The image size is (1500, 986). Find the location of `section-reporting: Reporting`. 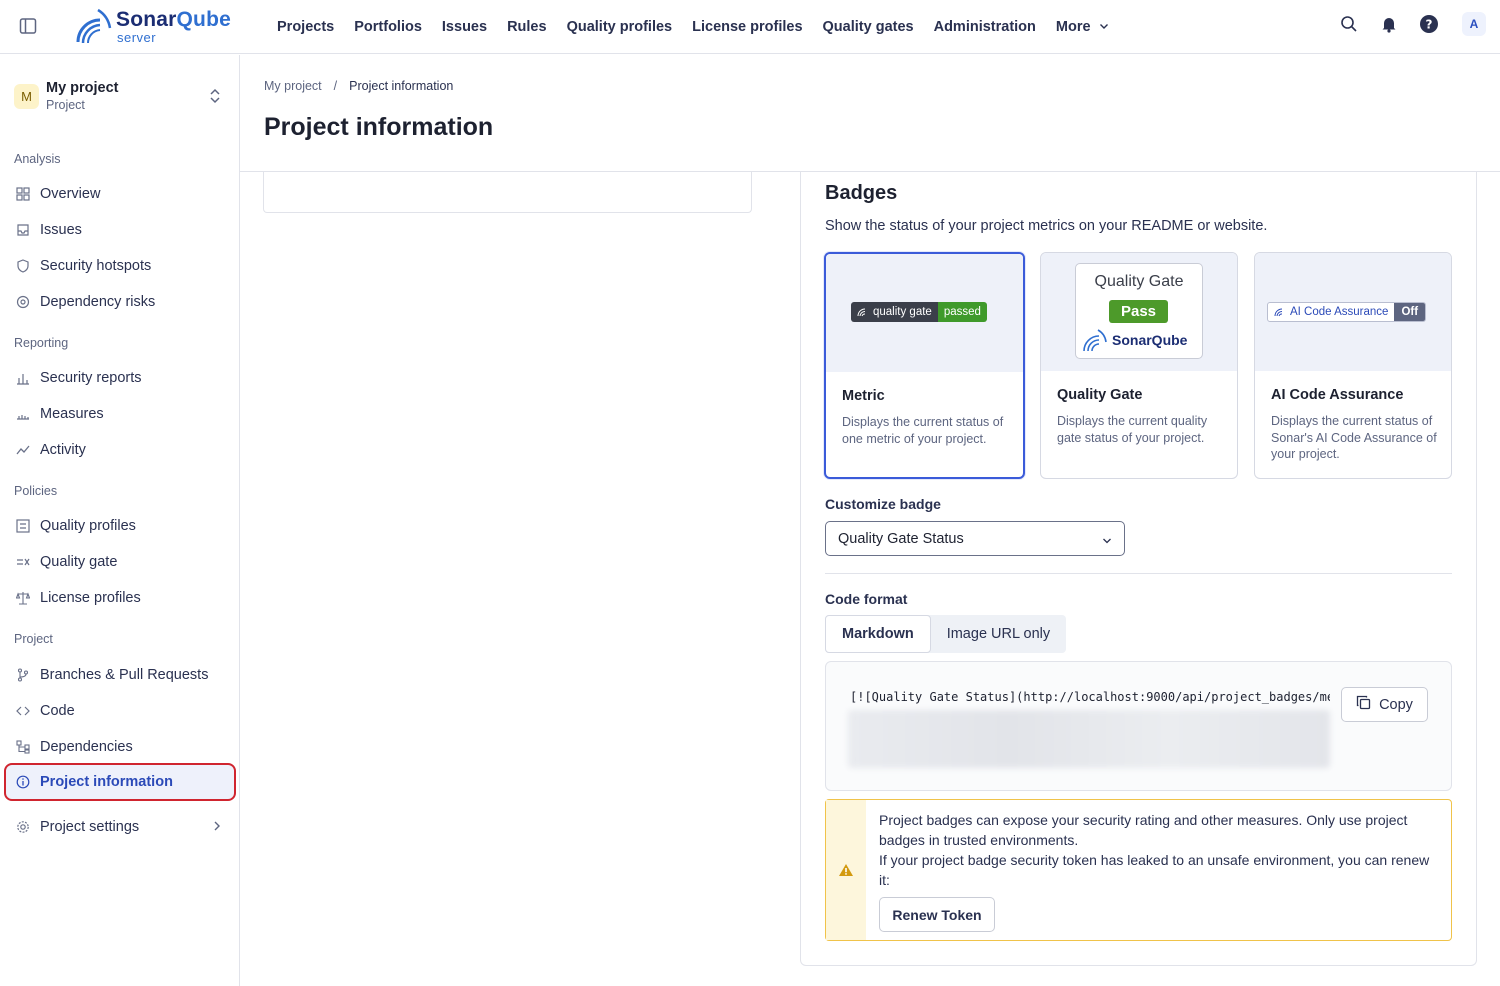

section-reporting: Reporting is located at coordinates (41, 343).